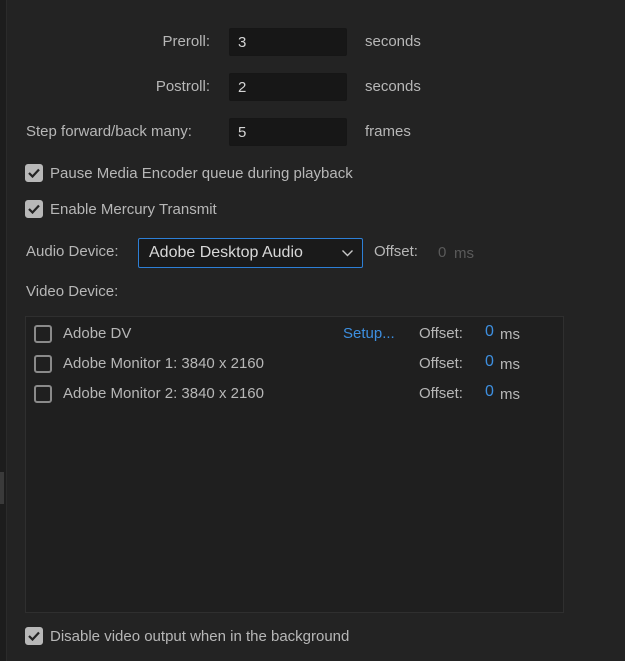  What do you see at coordinates (288, 42) in the screenshot?
I see `preroll-input` at bounding box center [288, 42].